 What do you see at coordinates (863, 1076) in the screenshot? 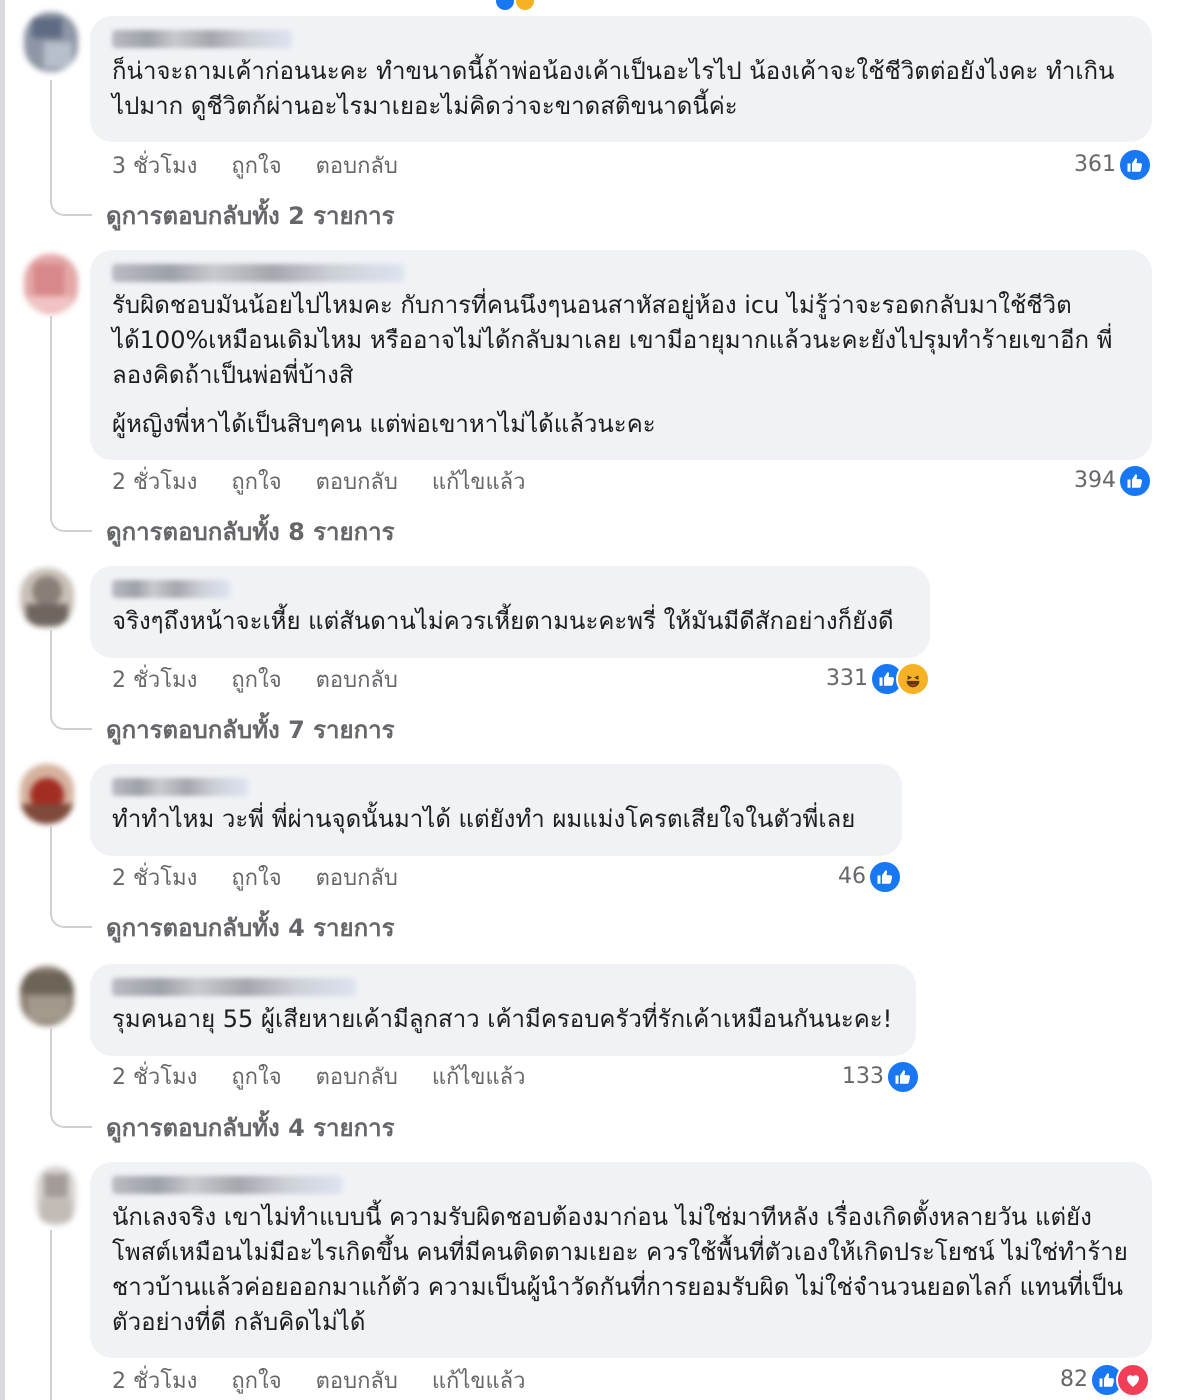
I see `reaction-count: 133` at bounding box center [863, 1076].